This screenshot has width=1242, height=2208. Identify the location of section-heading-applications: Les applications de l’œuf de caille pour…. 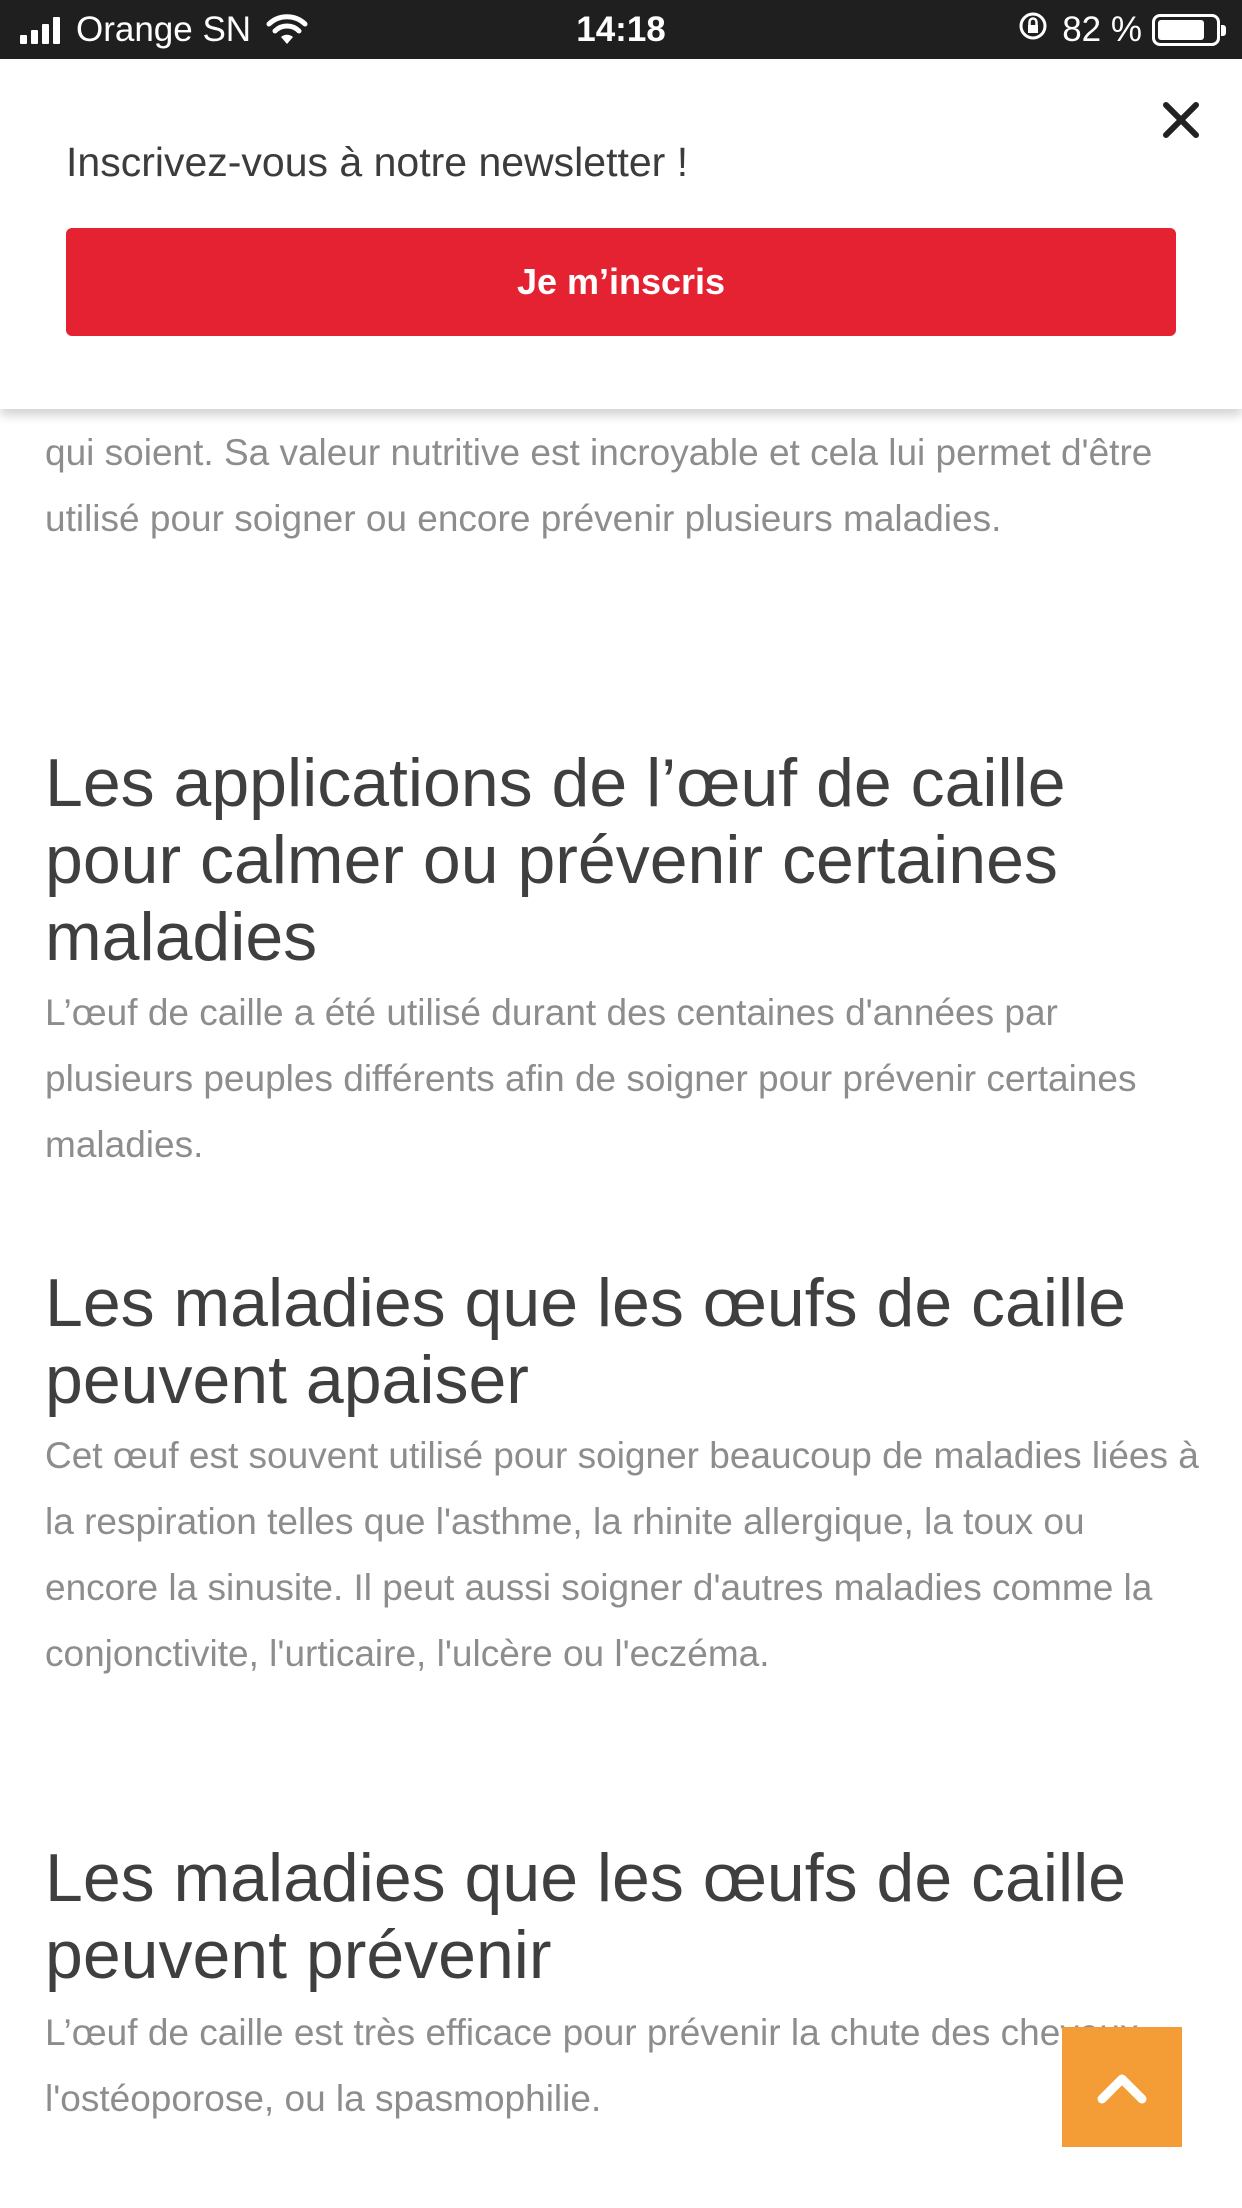
(555, 860).